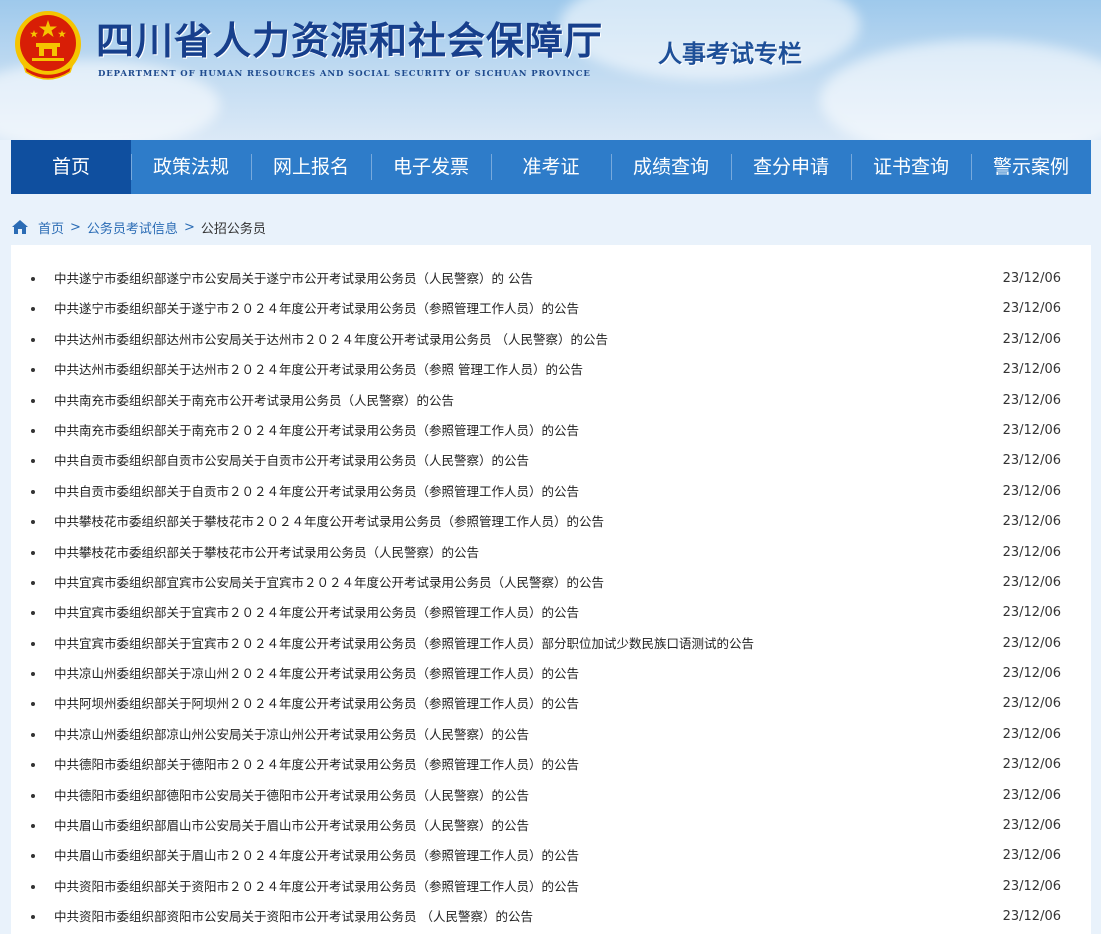 The height and width of the screenshot is (934, 1101). I want to click on nav-item-6: 查分申请, so click(791, 167).